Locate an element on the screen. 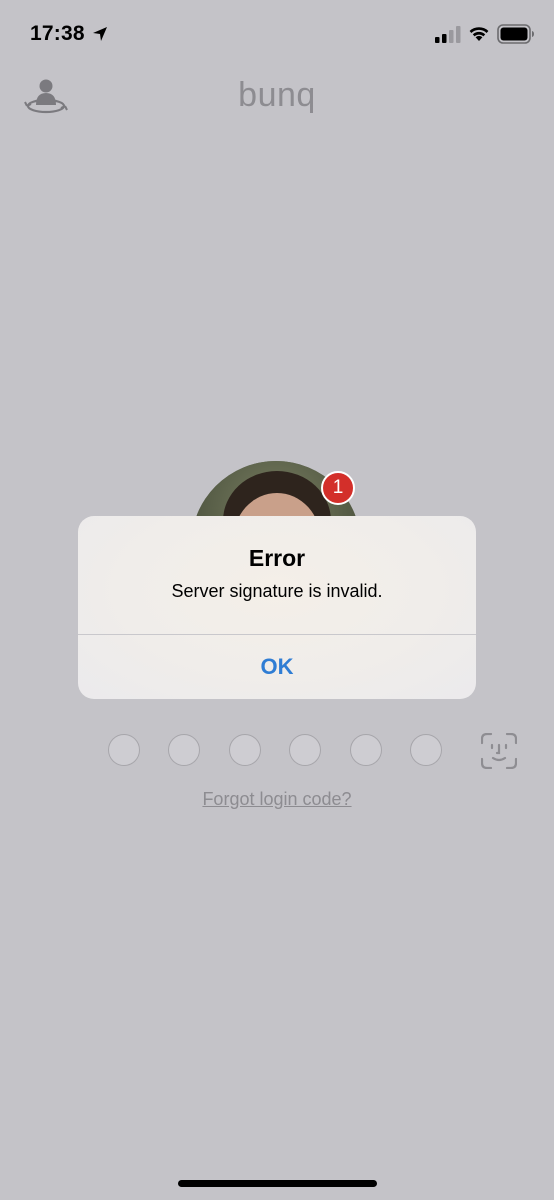 Image resolution: width=554 pixels, height=1200 pixels. error-alert-dialog: Error Server signature is invalid. OK is located at coordinates (277, 607).